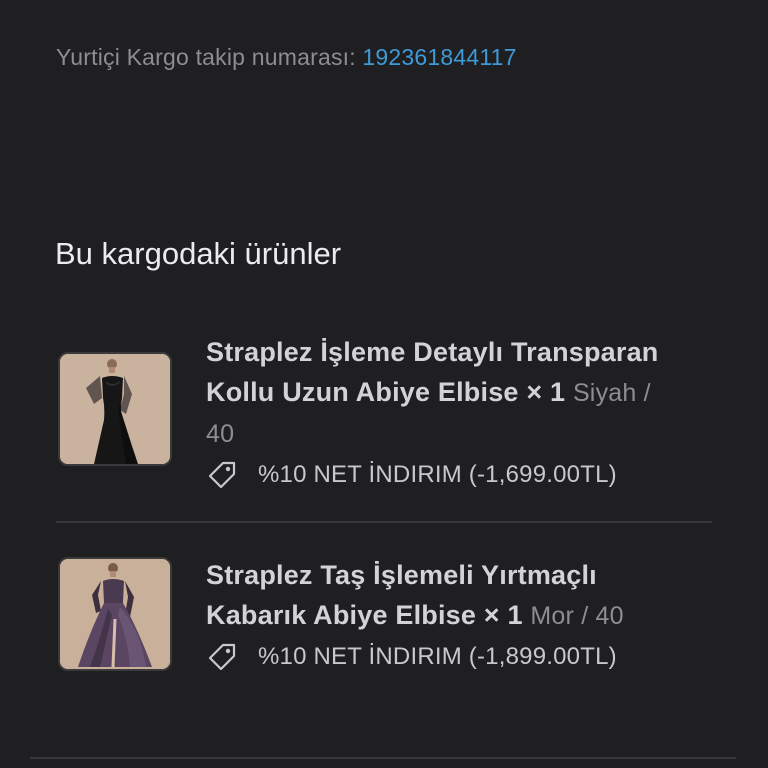  I want to click on discount-row: %10 NET İNDIRIM (-1,699.00TL), so click(466, 475).